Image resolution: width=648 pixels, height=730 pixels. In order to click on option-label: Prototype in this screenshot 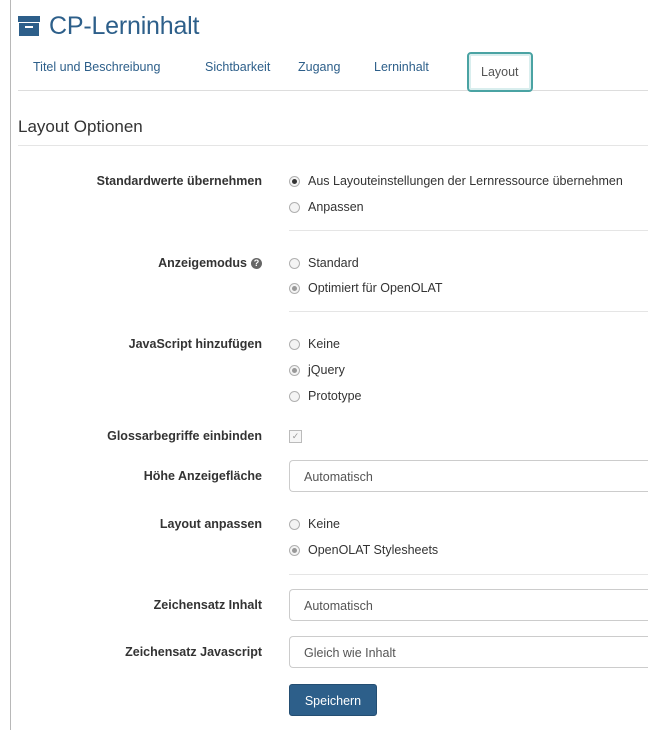, I will do `click(335, 396)`.